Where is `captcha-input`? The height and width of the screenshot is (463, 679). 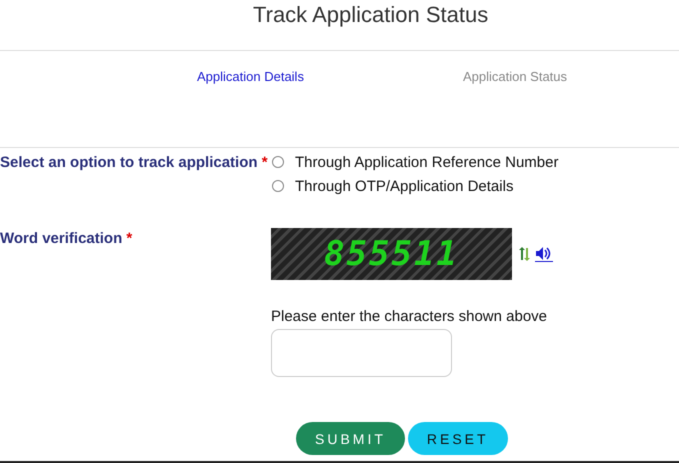 captcha-input is located at coordinates (361, 353).